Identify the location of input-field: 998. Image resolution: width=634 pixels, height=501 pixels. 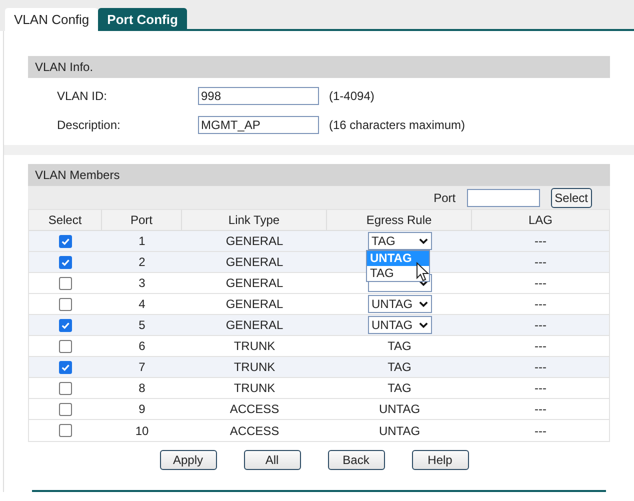
(258, 95).